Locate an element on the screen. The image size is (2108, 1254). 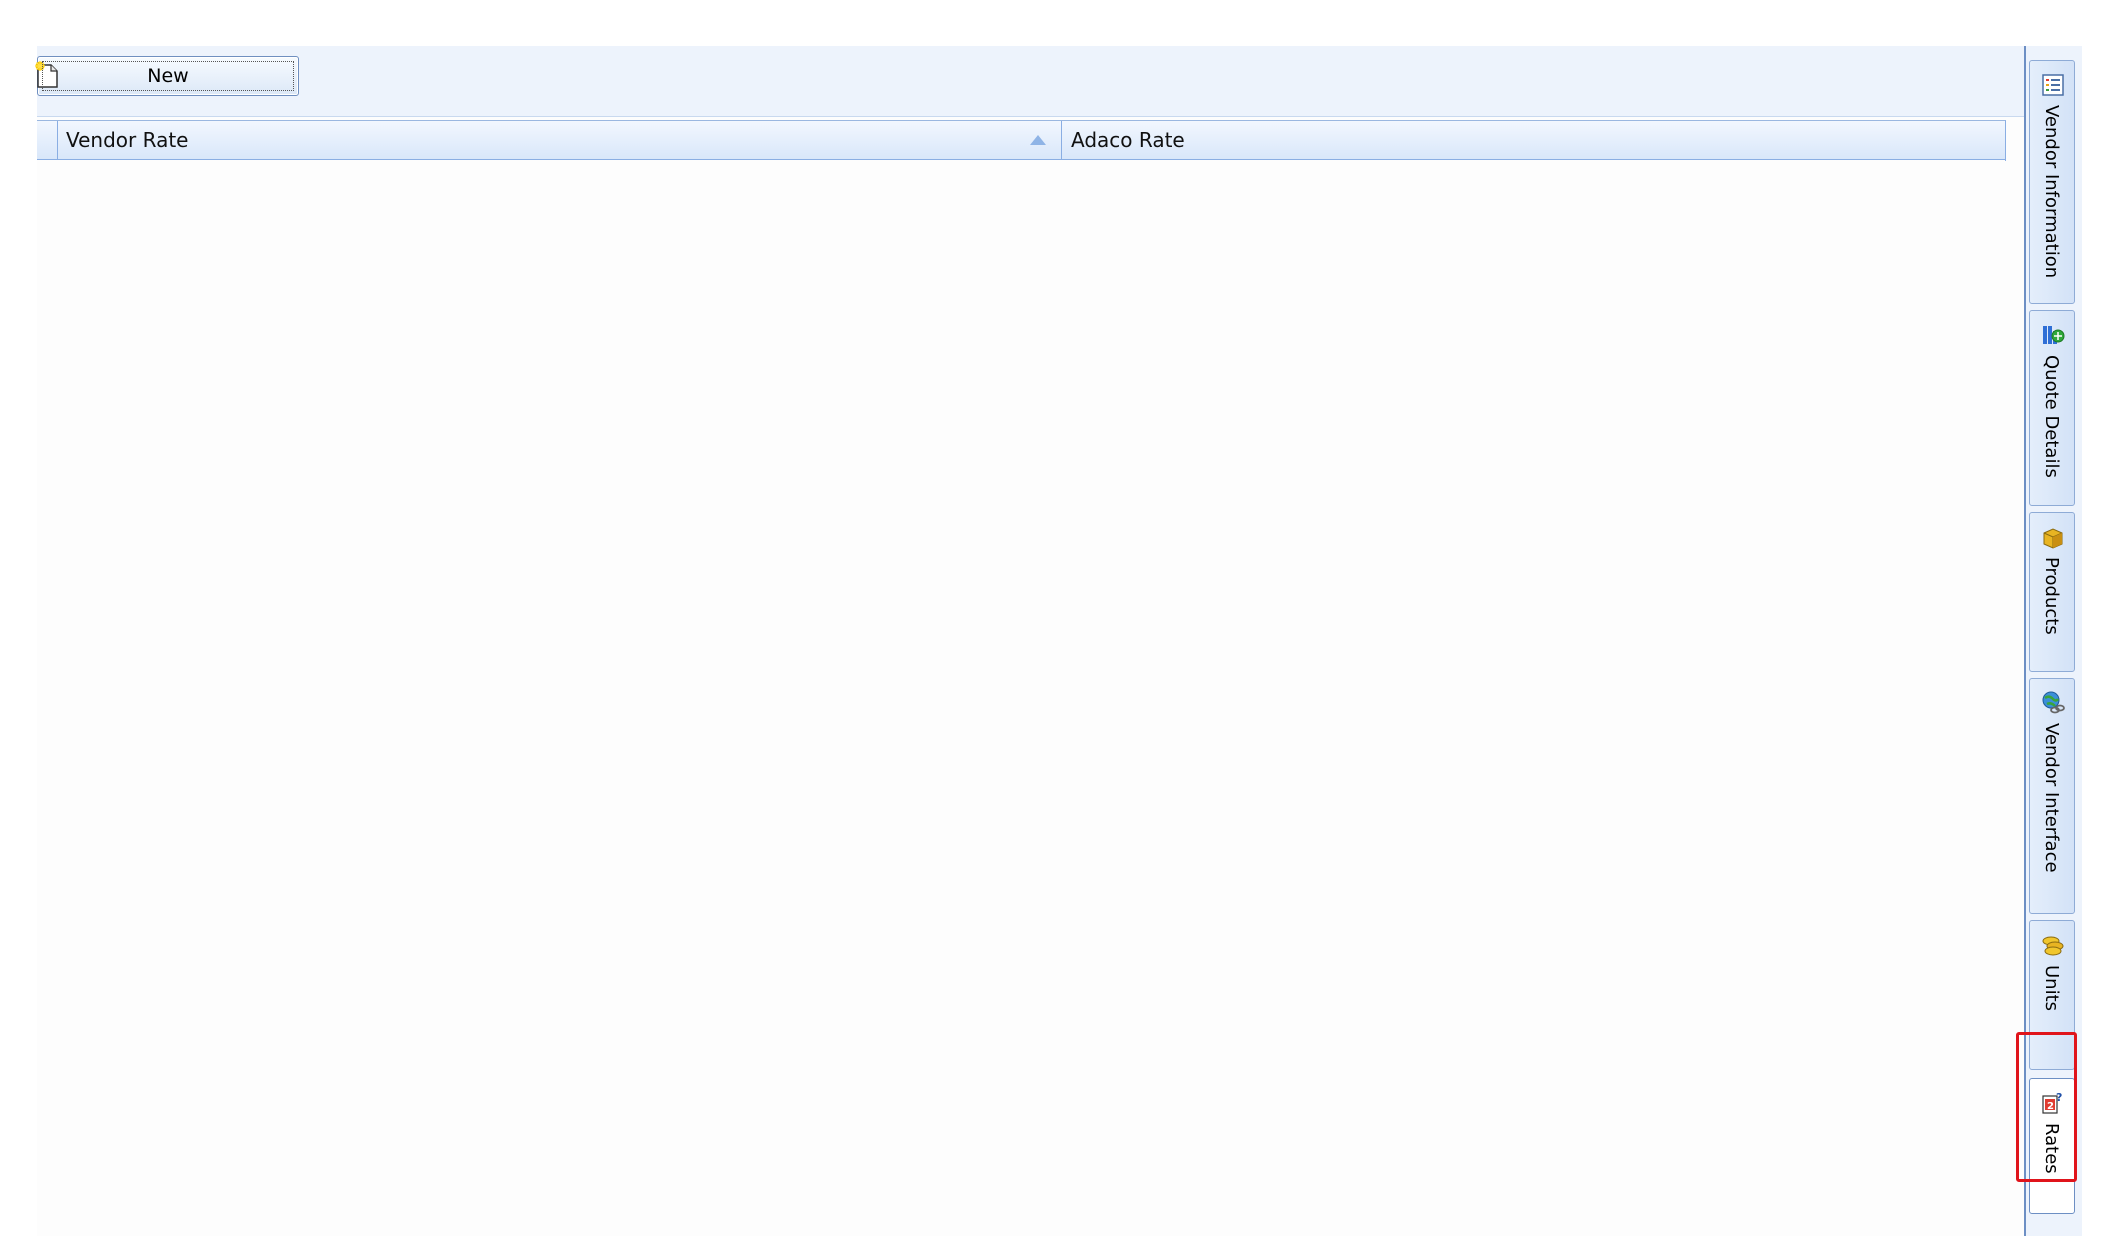
sort-ascending-icon is located at coordinates (1038, 140).